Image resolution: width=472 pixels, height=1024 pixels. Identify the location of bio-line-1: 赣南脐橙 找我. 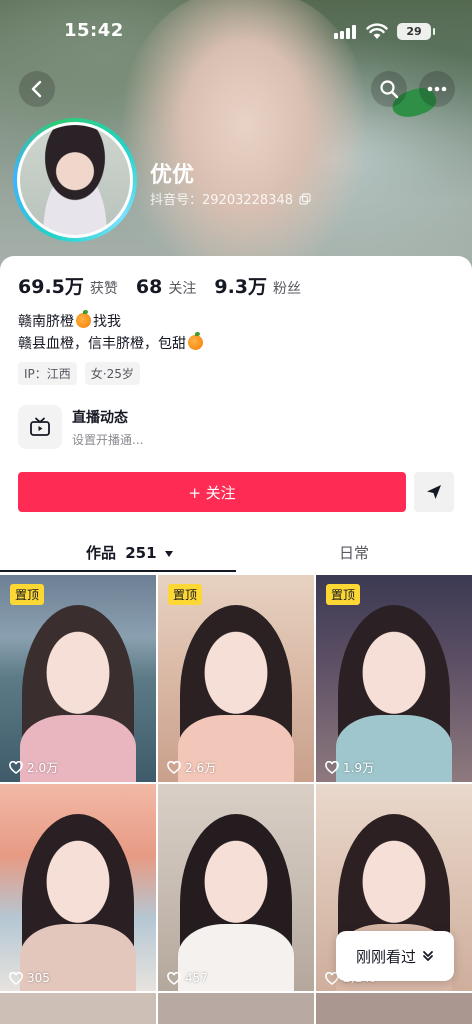
(111, 321).